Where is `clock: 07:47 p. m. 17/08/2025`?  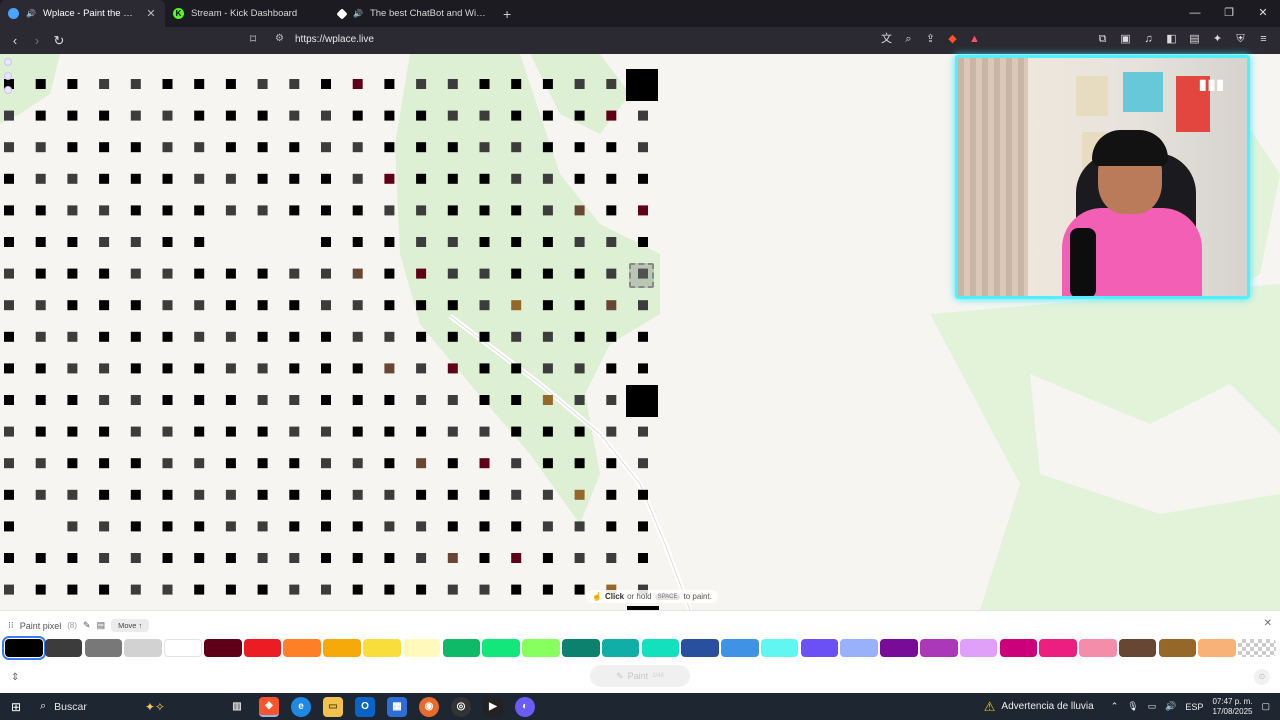
clock: 07:47 p. m. 17/08/2025 is located at coordinates (1232, 707).